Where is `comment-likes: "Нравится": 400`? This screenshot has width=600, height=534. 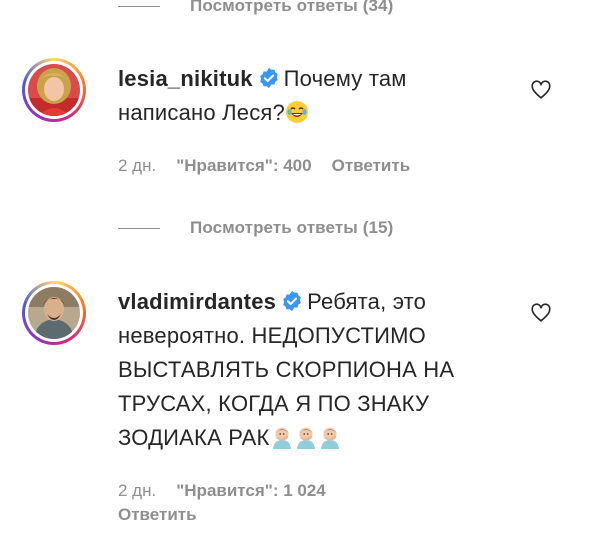
comment-likes: "Нравится": 400 is located at coordinates (243, 165).